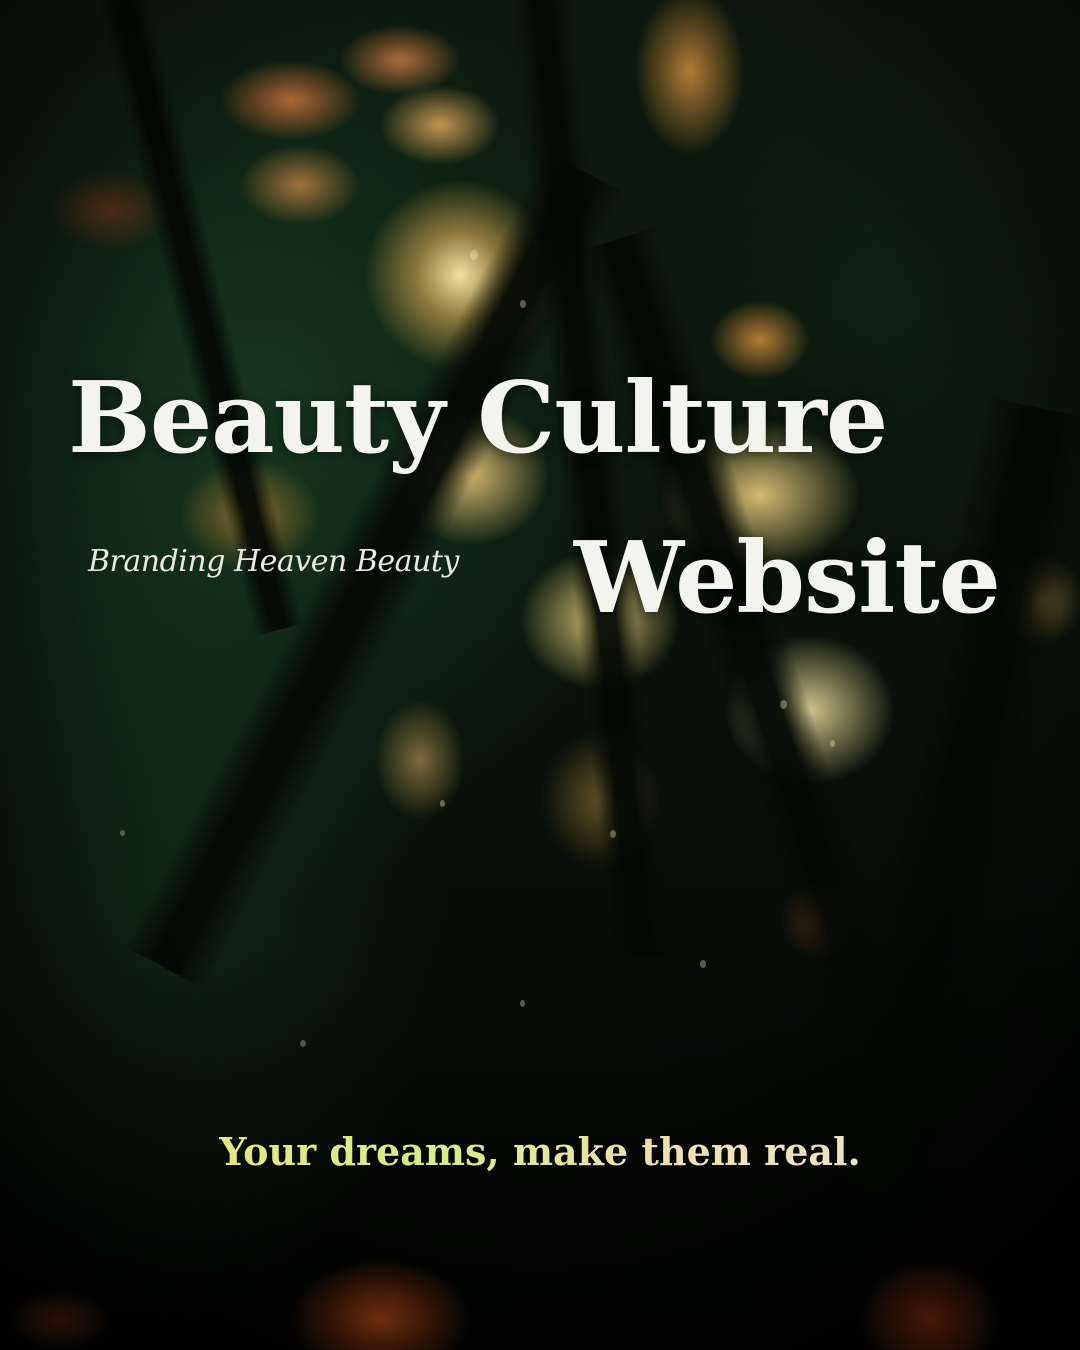  I want to click on script-tagline: Branding Heaven Beauty, so click(273, 561).